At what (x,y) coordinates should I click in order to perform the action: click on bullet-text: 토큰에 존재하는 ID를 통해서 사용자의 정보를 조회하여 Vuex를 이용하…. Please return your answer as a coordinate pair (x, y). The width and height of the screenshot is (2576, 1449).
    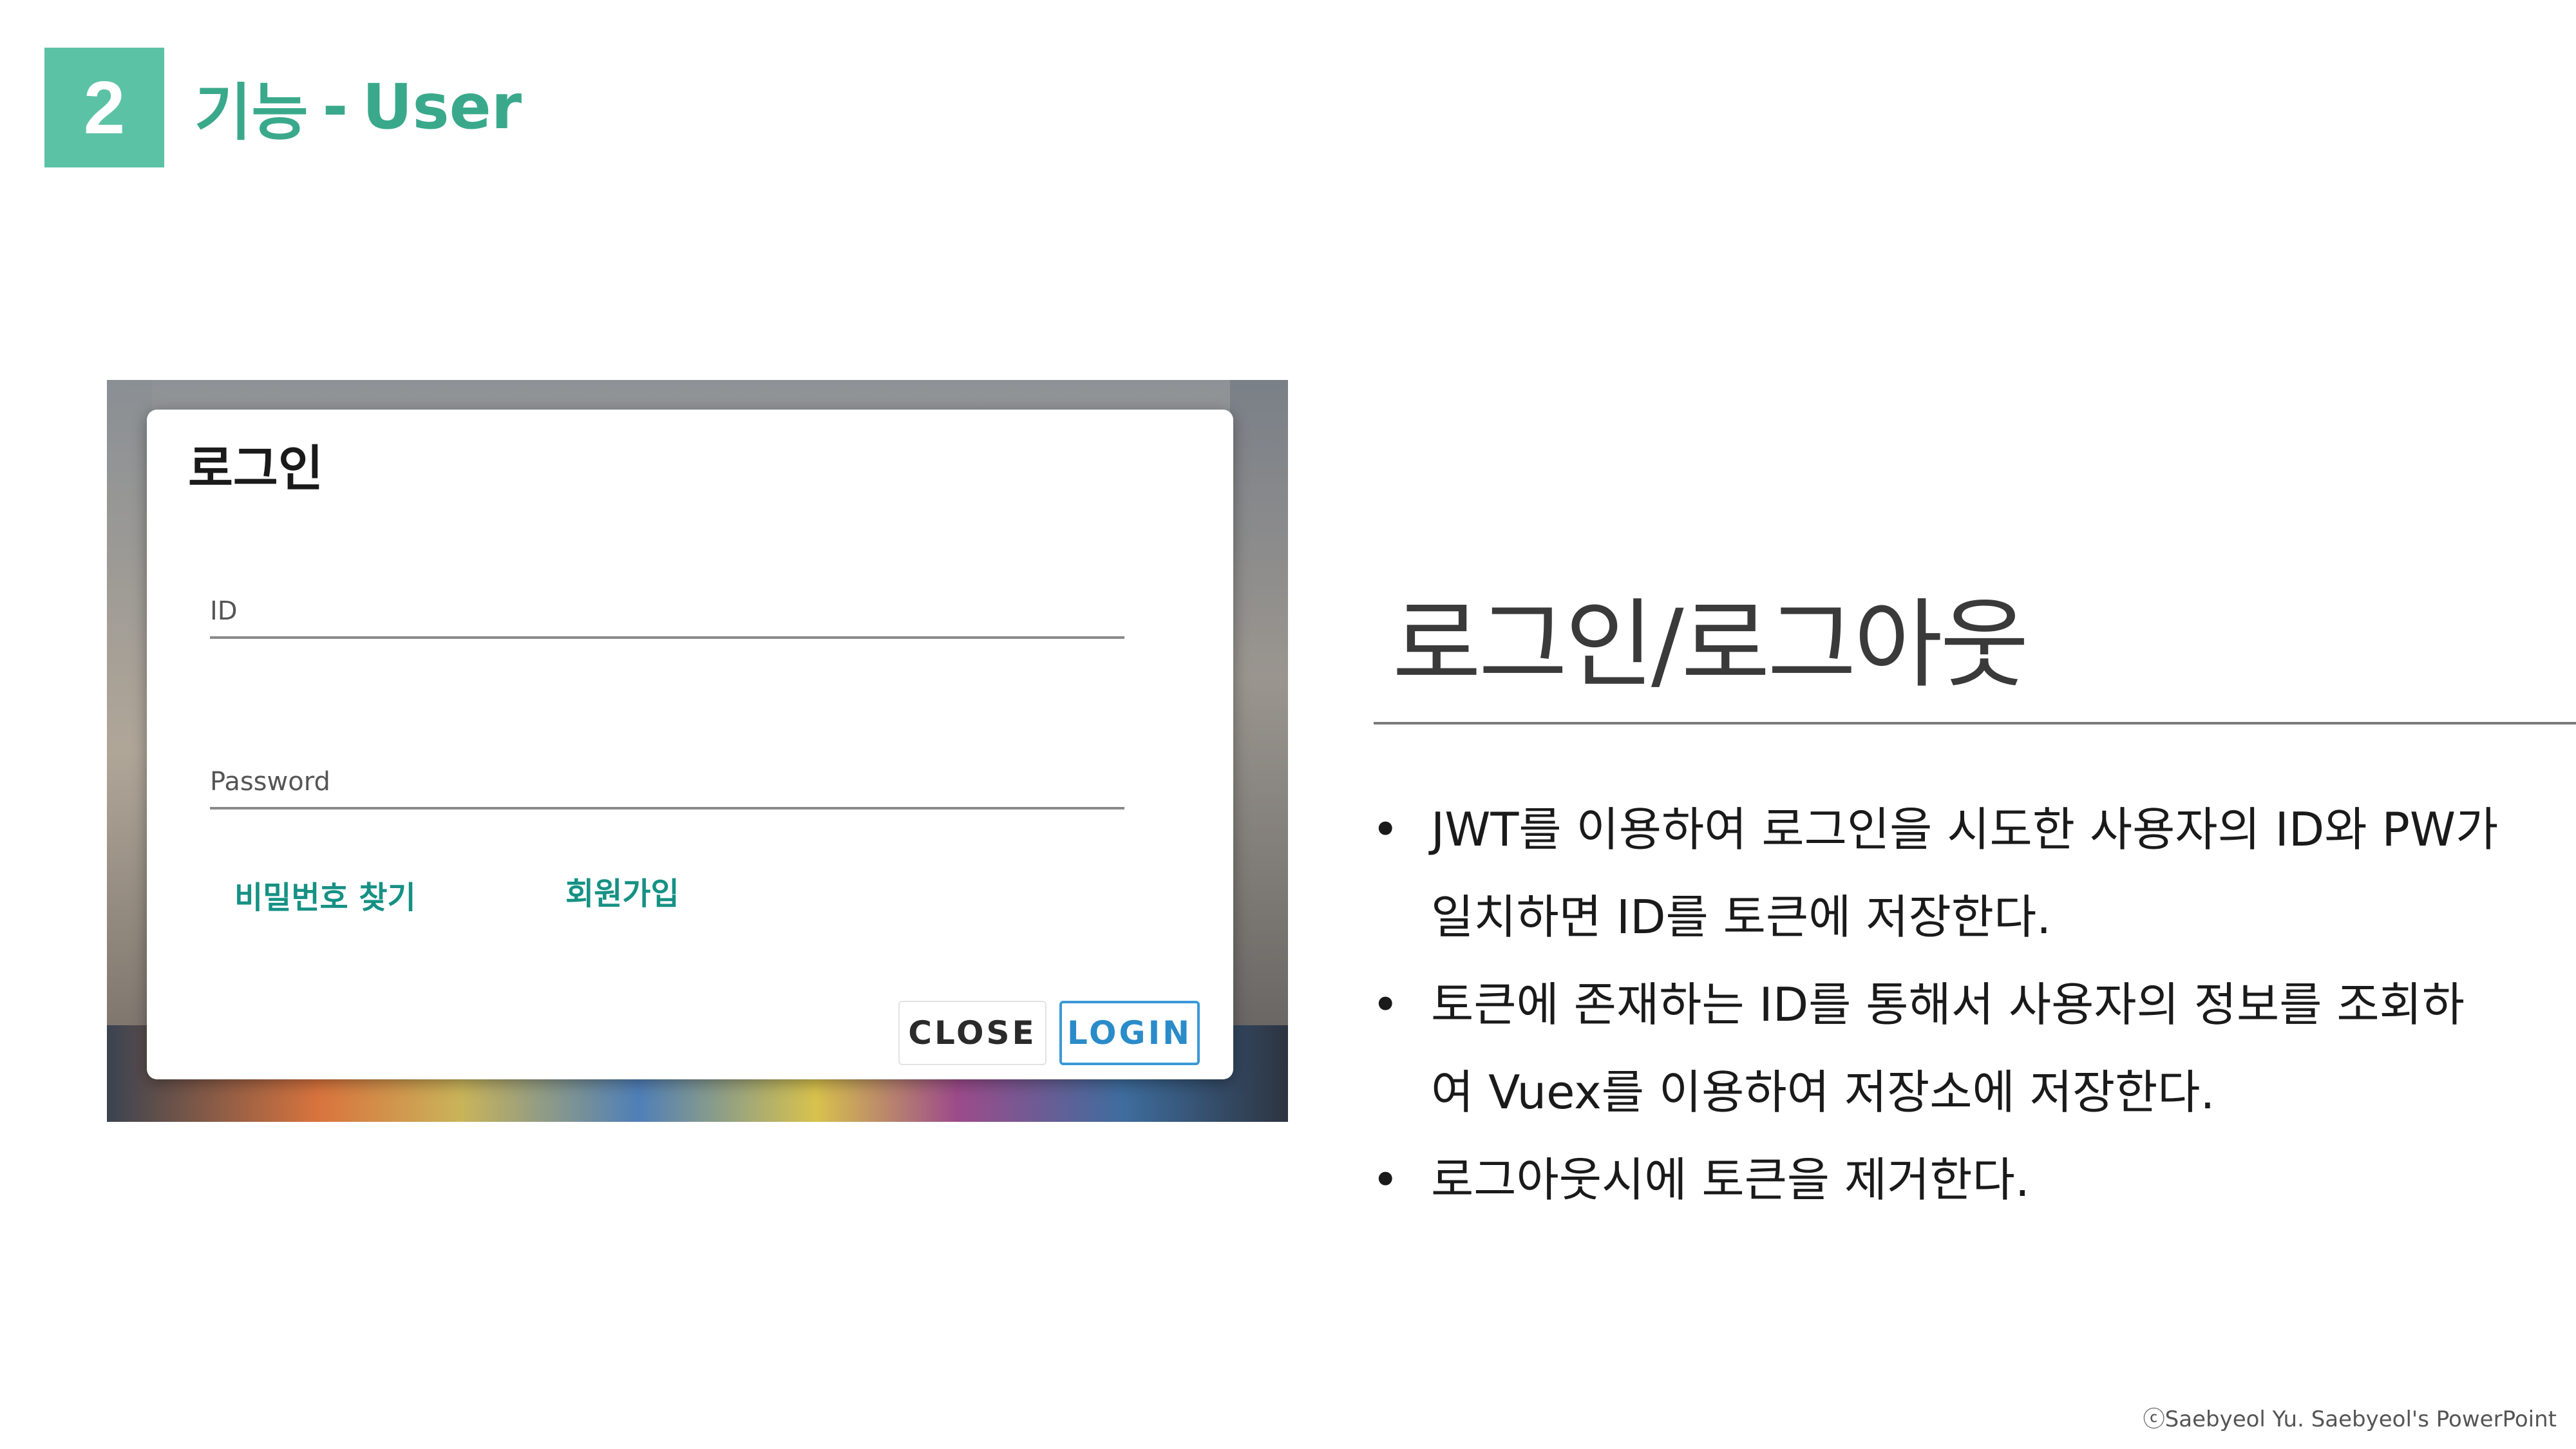
    Looking at the image, I should click on (1948, 1048).